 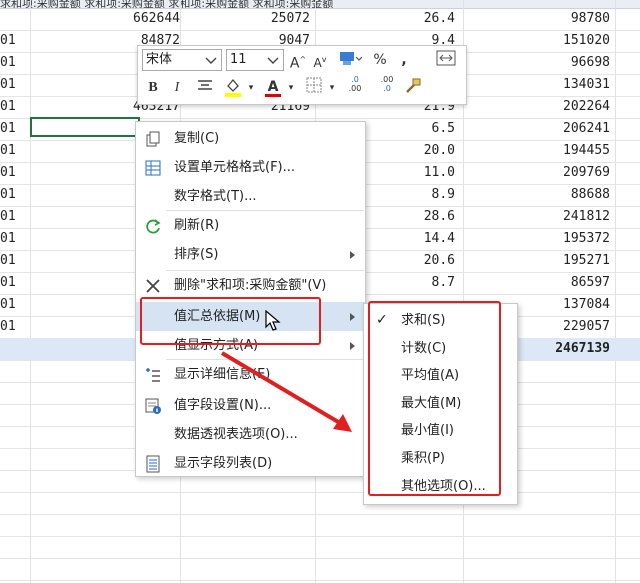 I want to click on table-cell: 206241, so click(x=540, y=129).